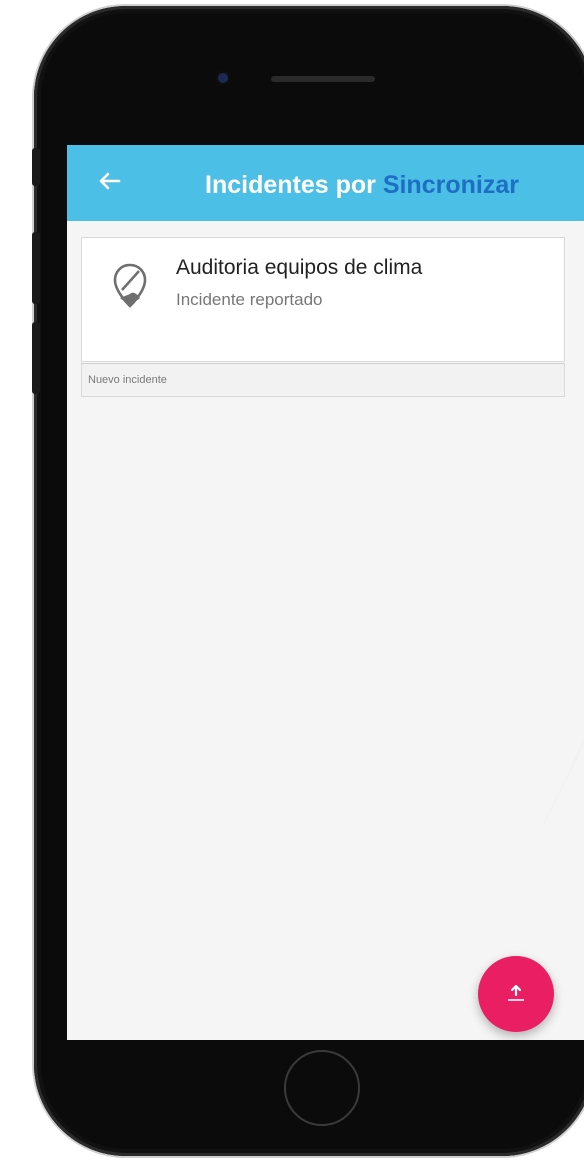 The height and width of the screenshot is (1162, 584). I want to click on mute-switch, so click(36, 167).